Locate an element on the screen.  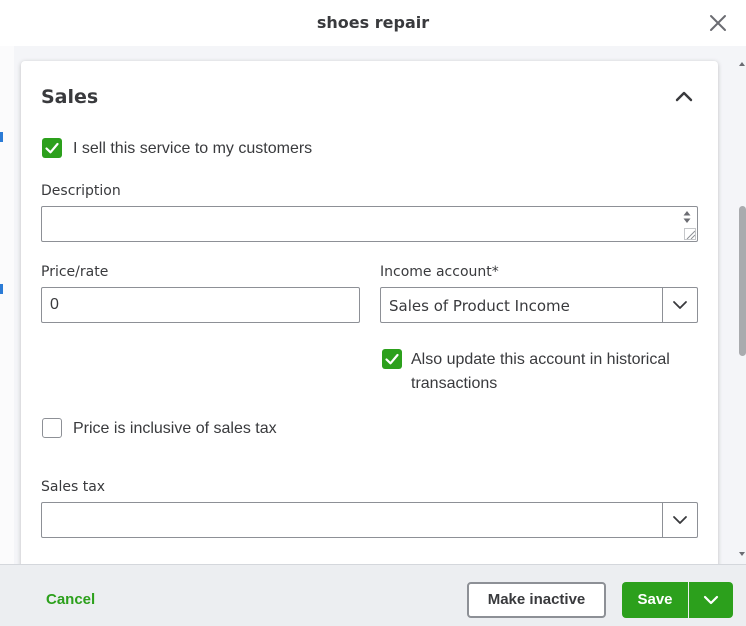
update-historical-label-line2: transactions is located at coordinates (454, 383).